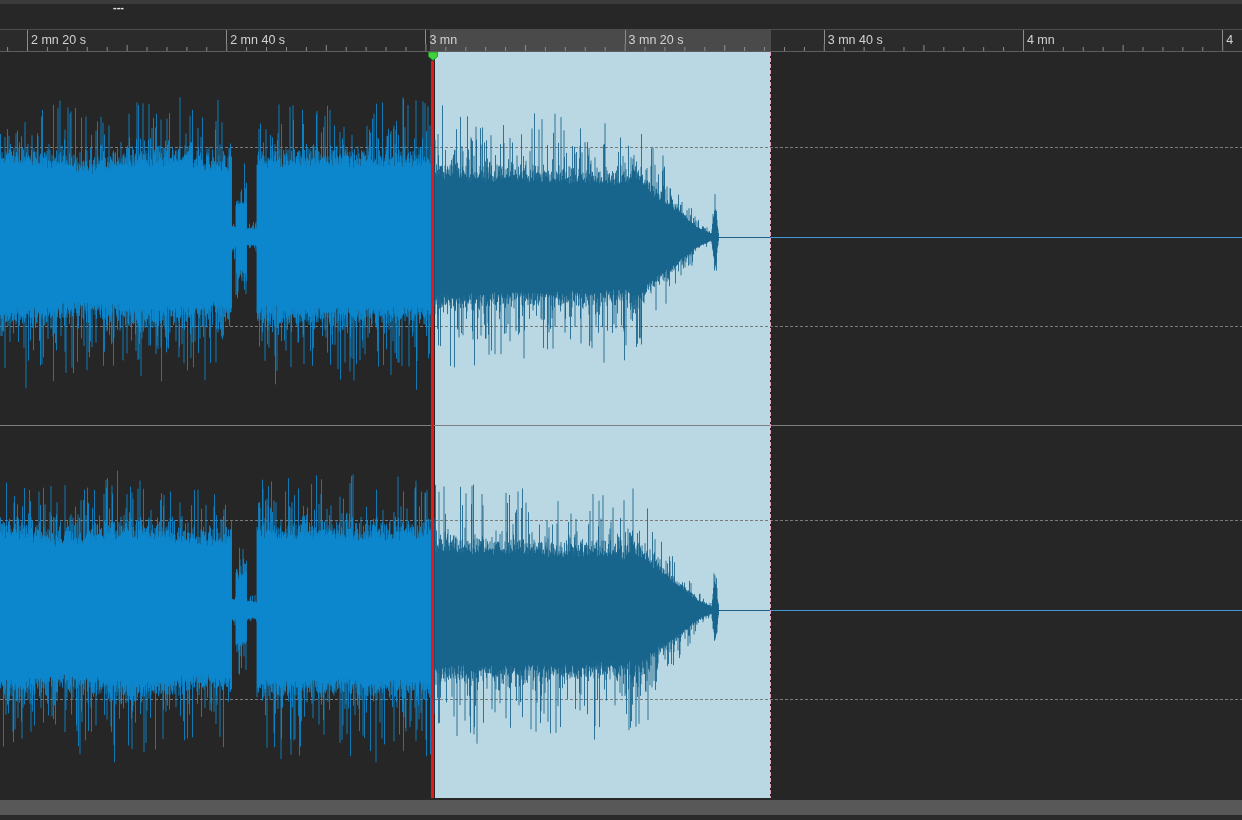 This screenshot has width=1242, height=820. What do you see at coordinates (621, 807) in the screenshot?
I see `horizontal-scrollbar` at bounding box center [621, 807].